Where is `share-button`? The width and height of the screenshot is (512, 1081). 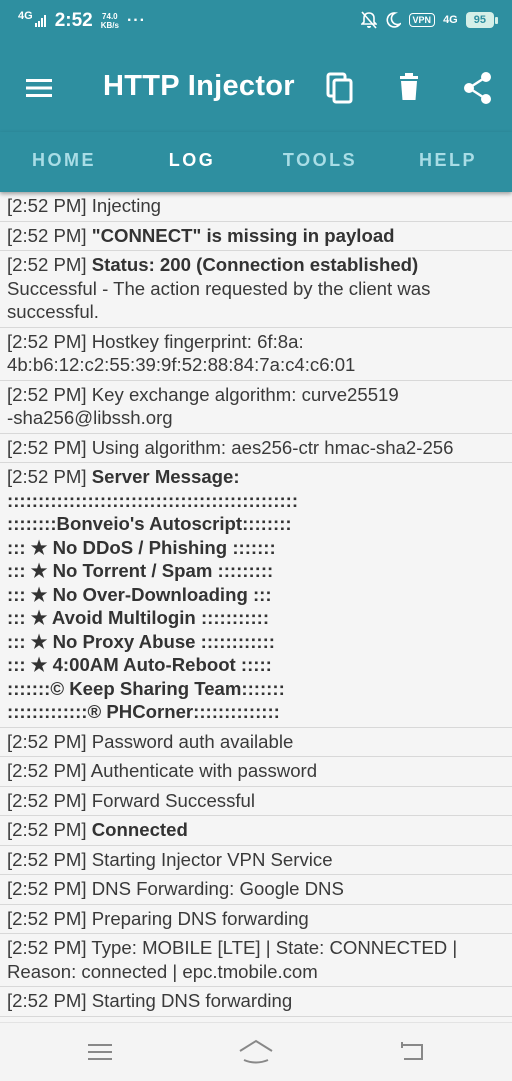 share-button is located at coordinates (478, 88).